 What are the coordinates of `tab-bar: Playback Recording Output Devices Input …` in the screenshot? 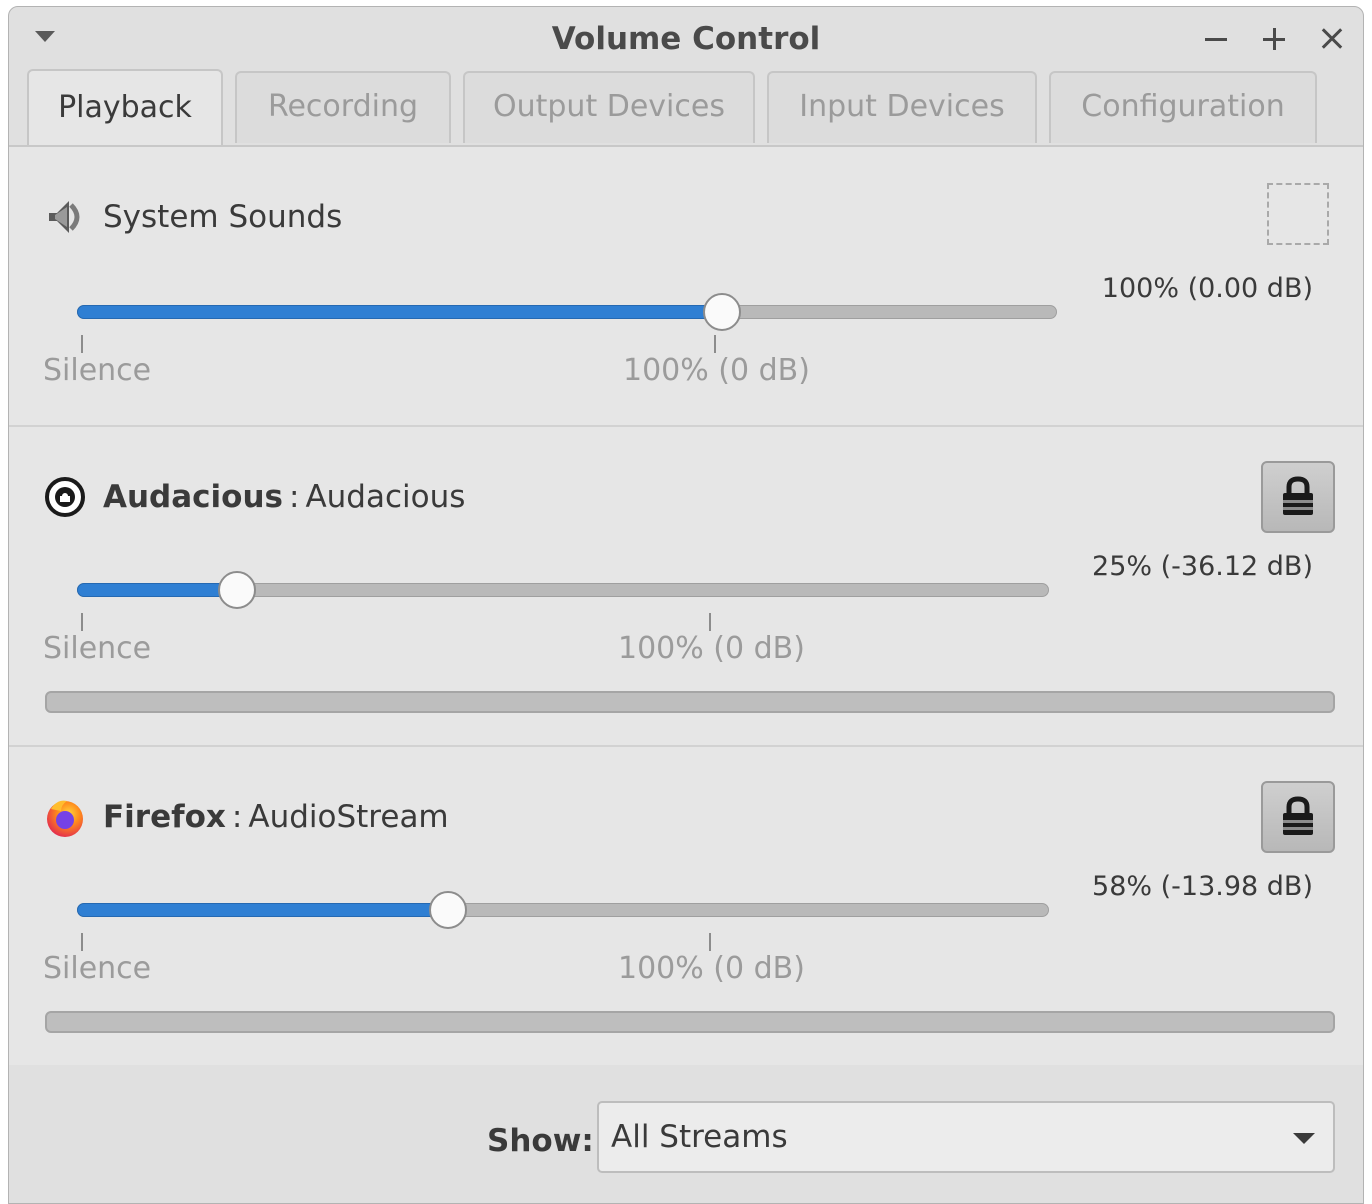 It's located at (686, 108).